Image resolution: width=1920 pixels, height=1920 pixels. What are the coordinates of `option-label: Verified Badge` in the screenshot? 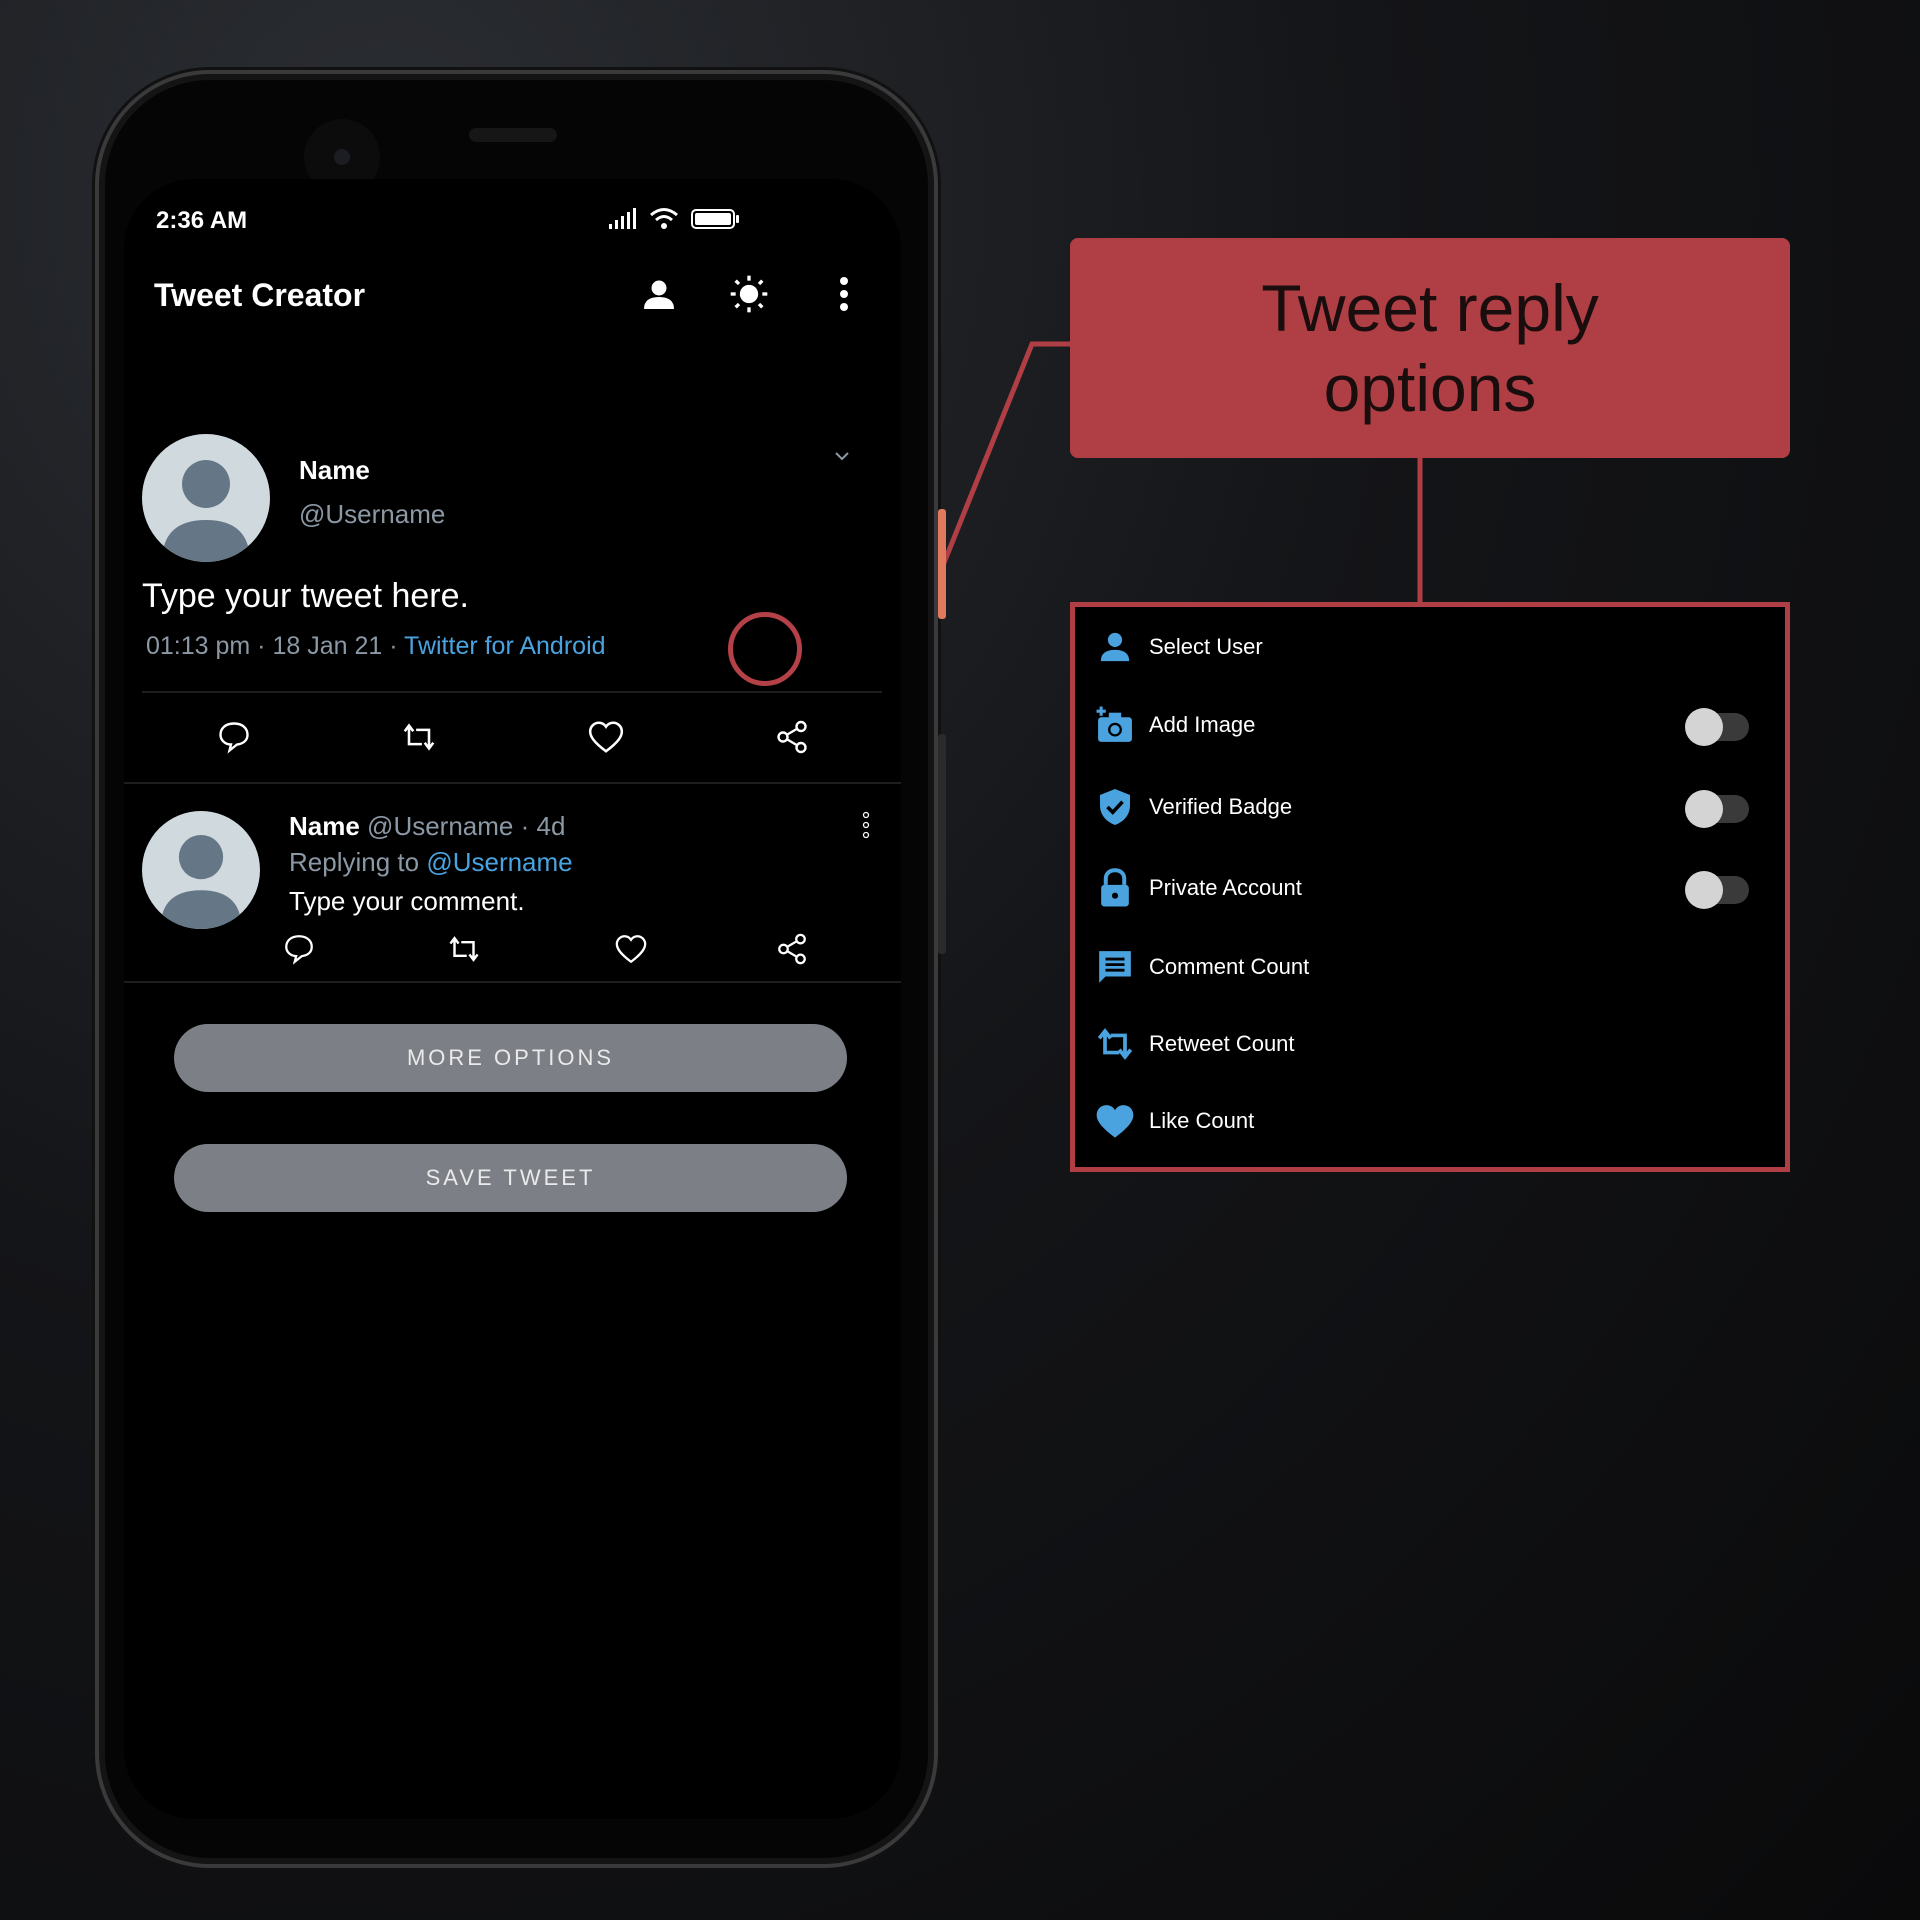 It's located at (1221, 806).